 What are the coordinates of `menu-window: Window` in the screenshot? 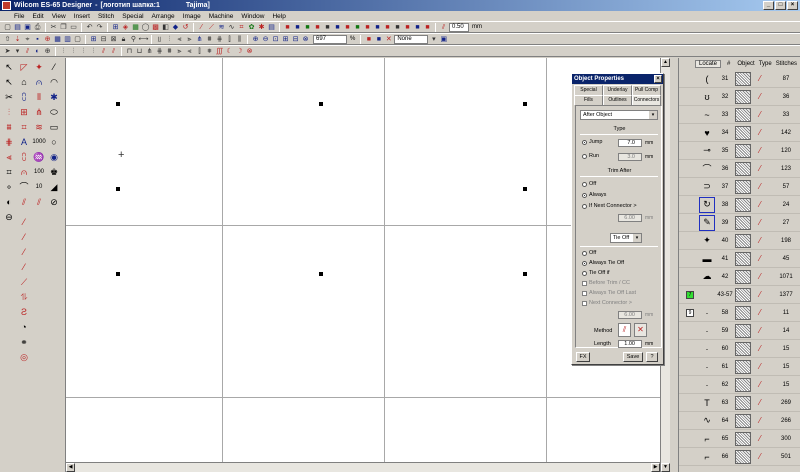 It's located at (252, 16).